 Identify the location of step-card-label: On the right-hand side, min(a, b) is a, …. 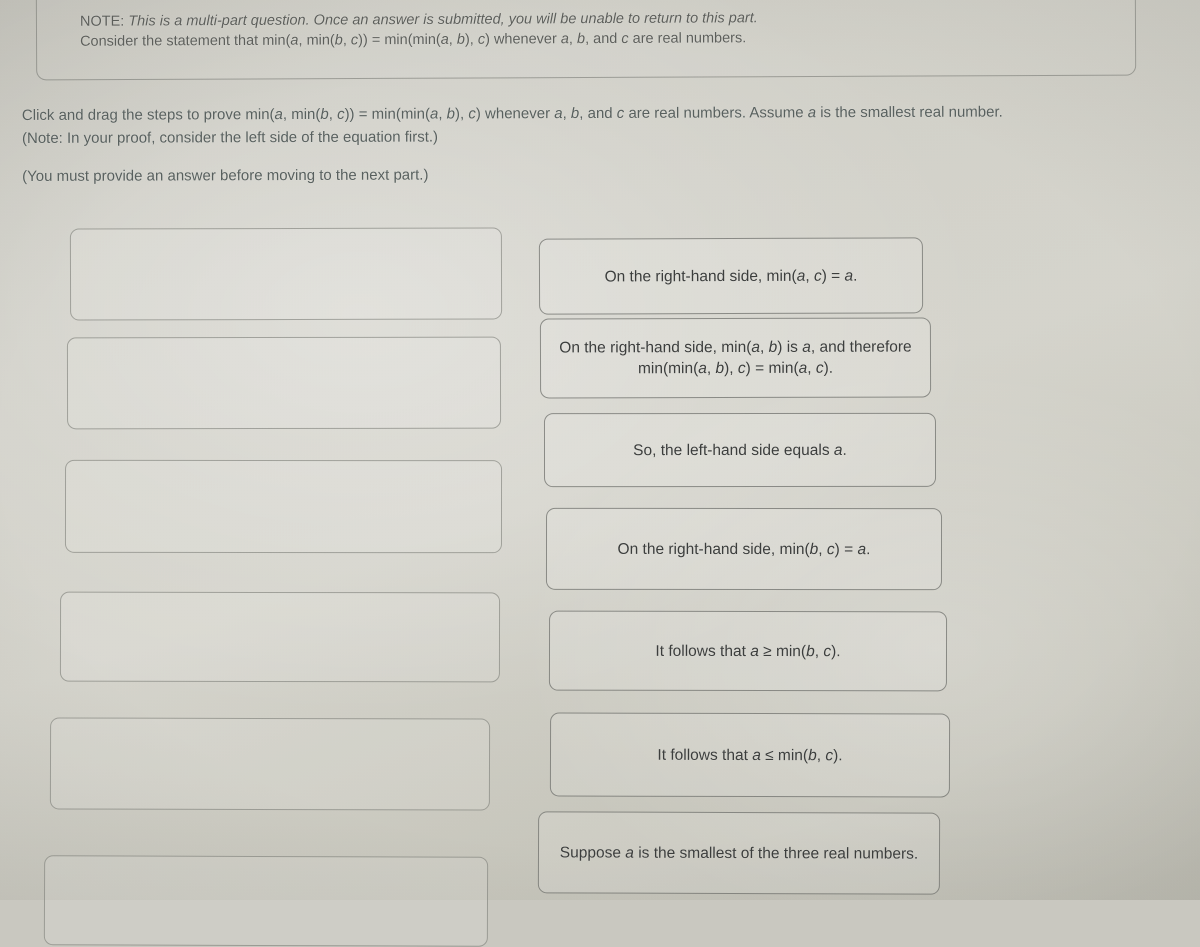
(735, 358).